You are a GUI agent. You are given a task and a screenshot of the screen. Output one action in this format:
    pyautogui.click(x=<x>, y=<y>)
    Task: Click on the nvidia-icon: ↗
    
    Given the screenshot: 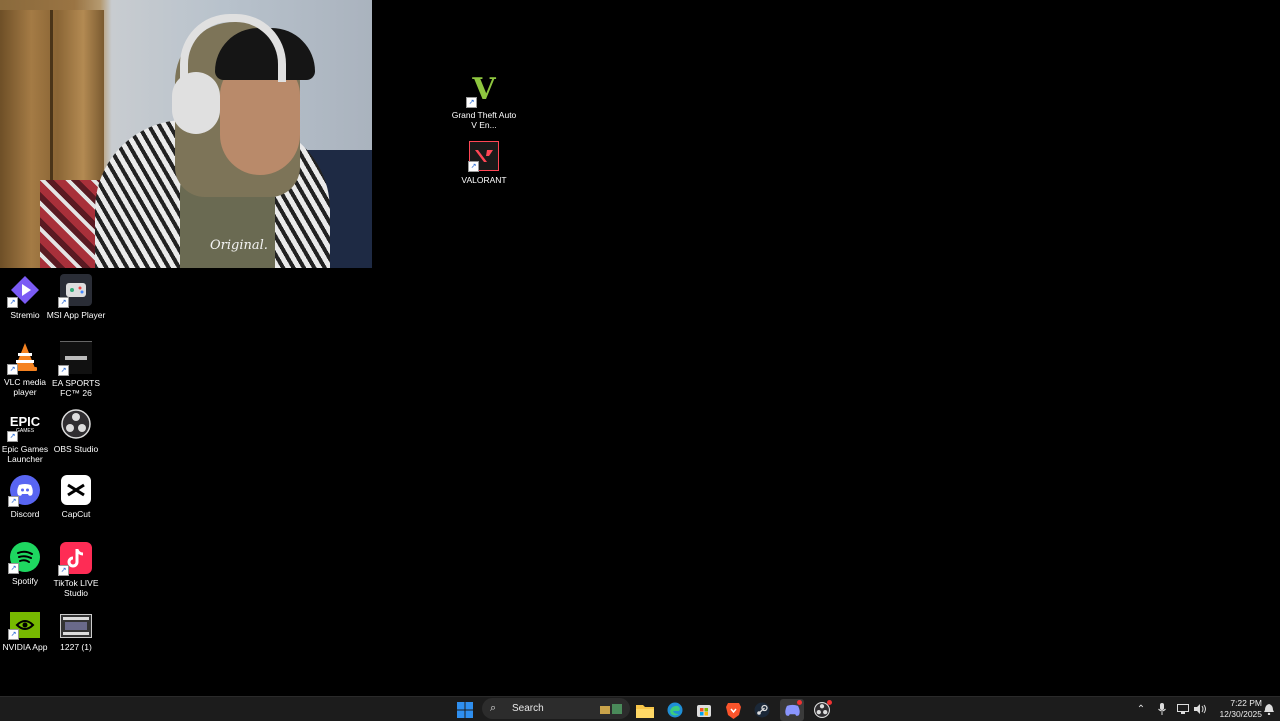 What is the action you would take?
    pyautogui.click(x=24, y=626)
    